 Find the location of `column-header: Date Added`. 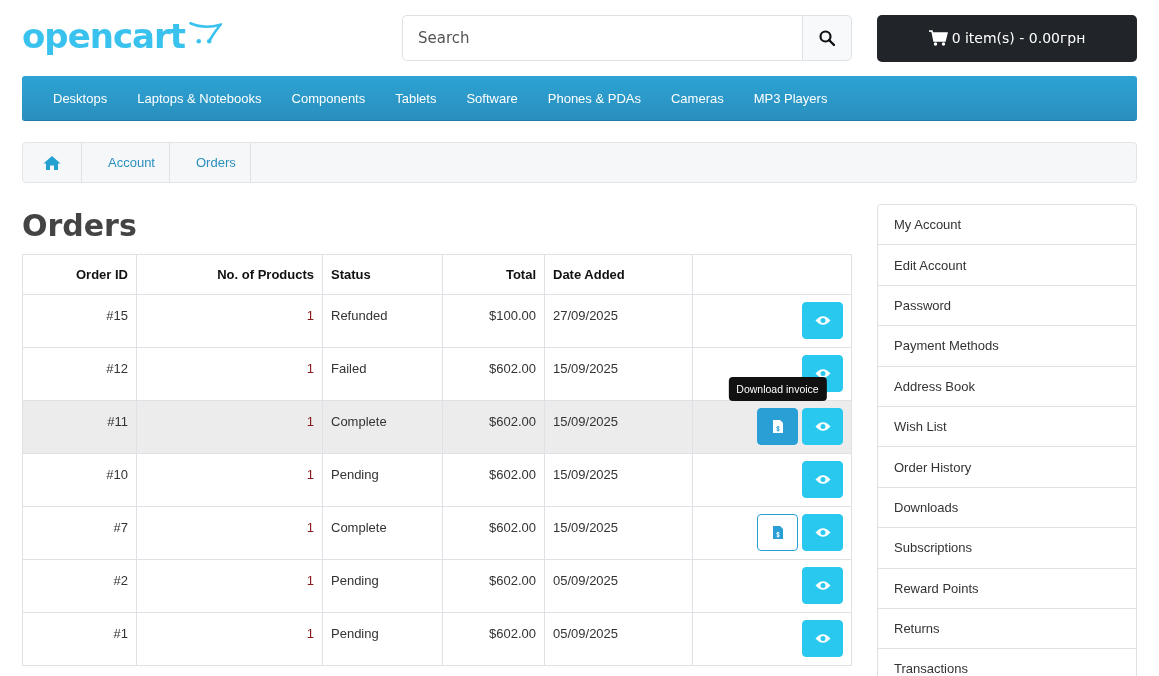

column-header: Date Added is located at coordinates (618, 274).